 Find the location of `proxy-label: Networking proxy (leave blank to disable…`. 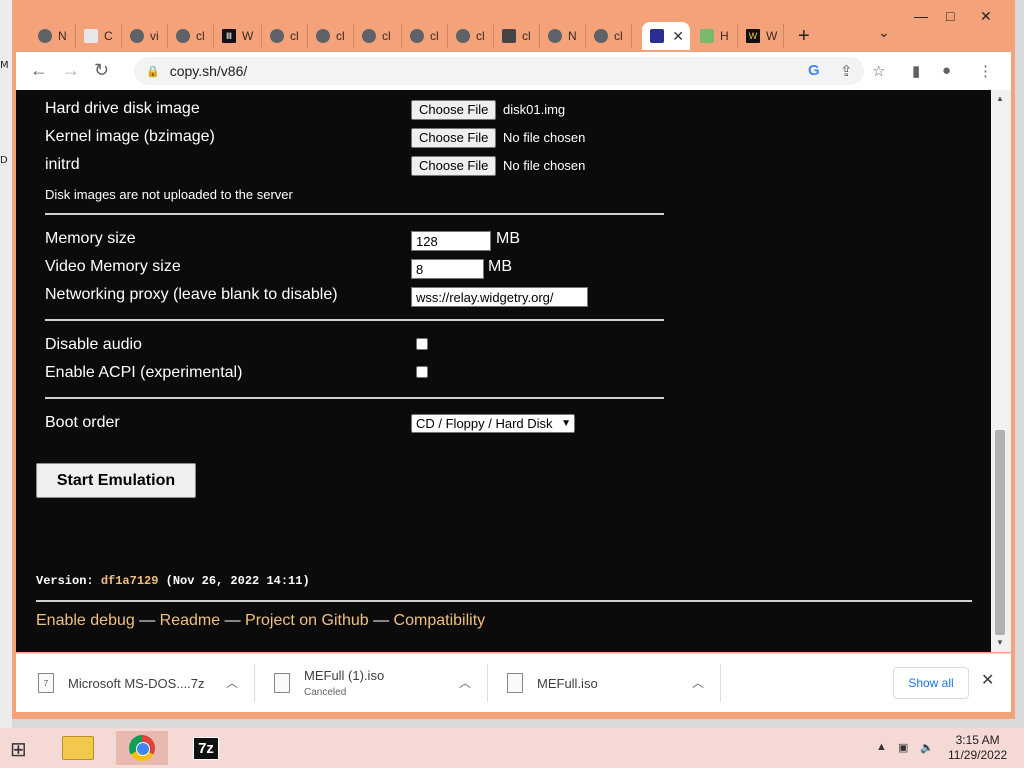

proxy-label: Networking proxy (leave blank to disable… is located at coordinates (191, 294).